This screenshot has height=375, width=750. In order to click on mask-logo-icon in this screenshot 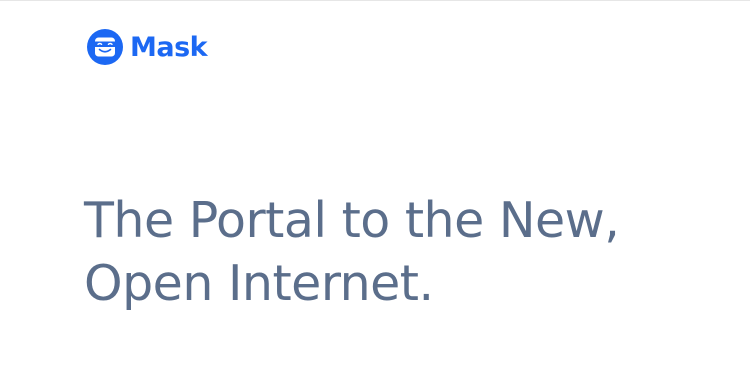, I will do `click(105, 47)`.